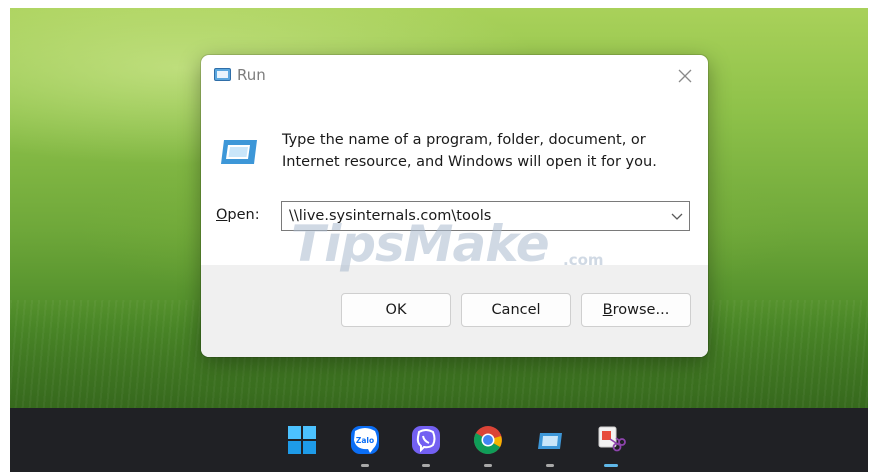 The height and width of the screenshot is (472, 870). I want to click on run-app, so click(550, 440).